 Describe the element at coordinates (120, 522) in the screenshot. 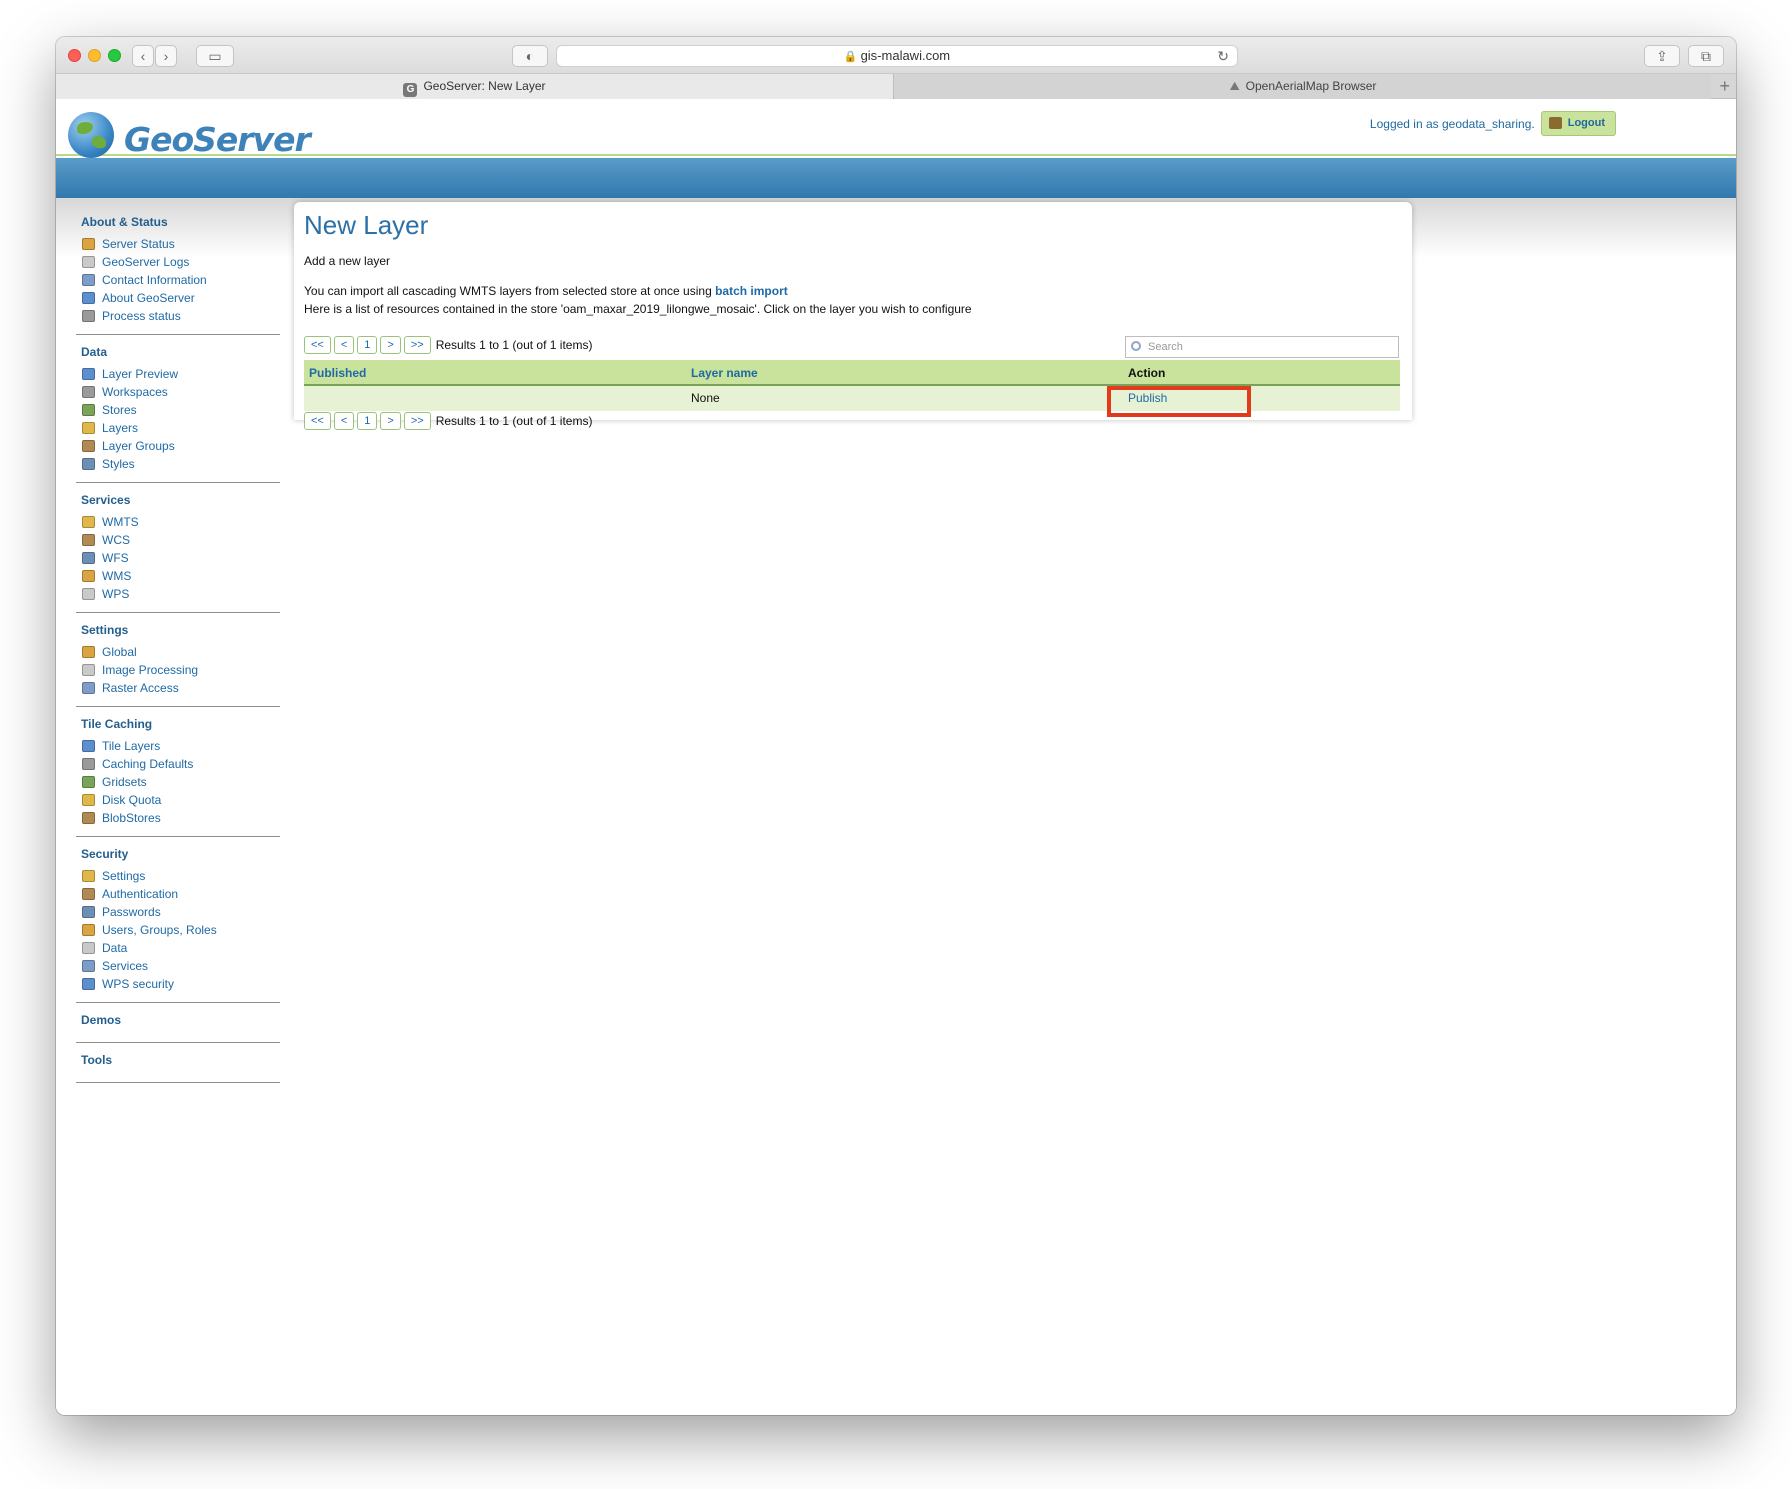

I see `sidebar-item-label: WMTS` at that location.